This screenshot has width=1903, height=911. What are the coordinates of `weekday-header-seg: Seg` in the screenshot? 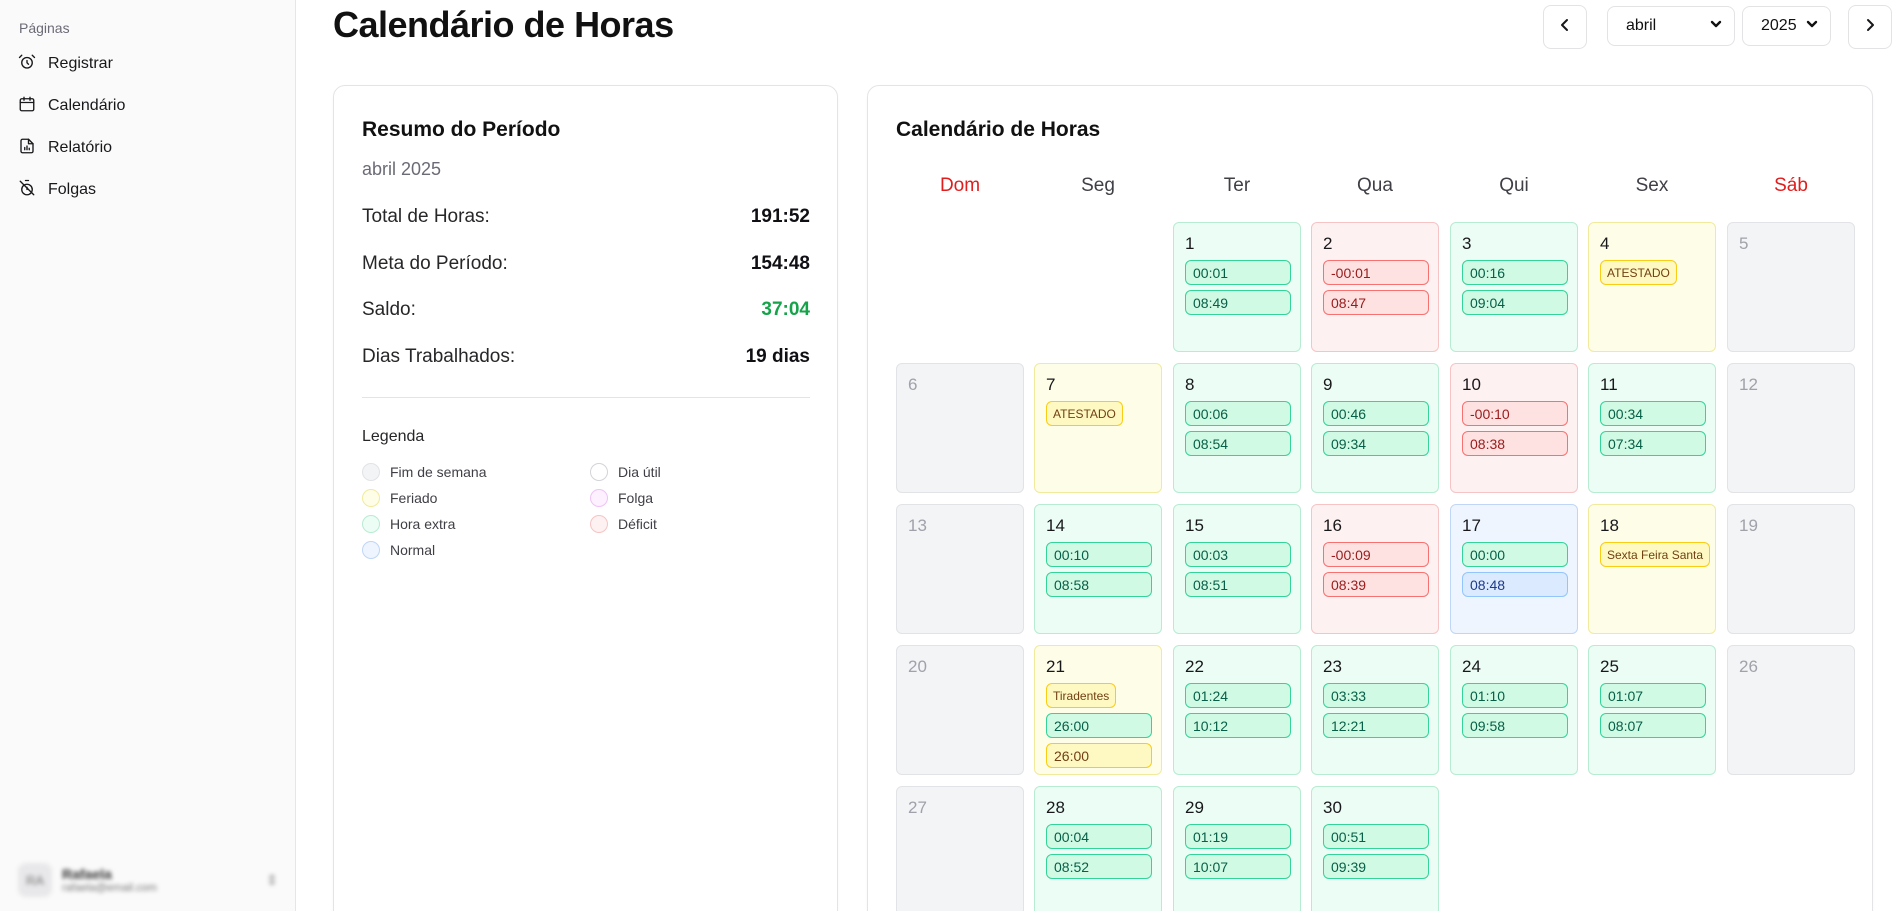 It's located at (1098, 185).